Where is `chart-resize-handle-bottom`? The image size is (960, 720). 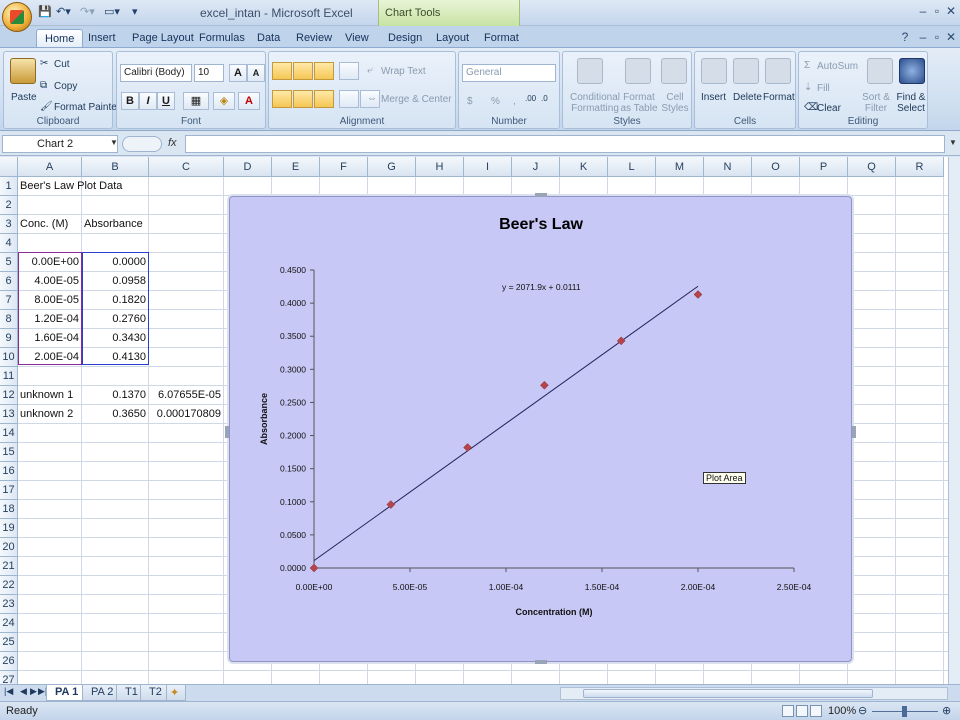 chart-resize-handle-bottom is located at coordinates (541, 662).